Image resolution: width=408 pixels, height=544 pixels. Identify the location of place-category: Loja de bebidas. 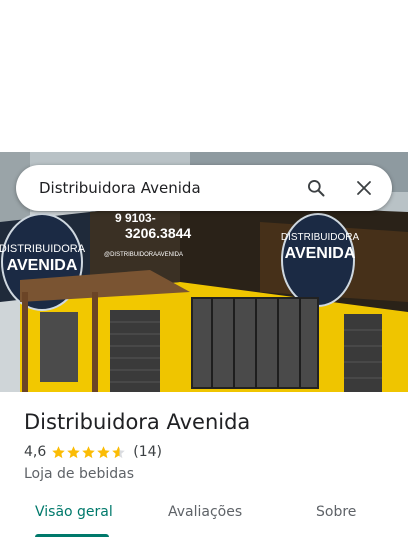
(79, 474).